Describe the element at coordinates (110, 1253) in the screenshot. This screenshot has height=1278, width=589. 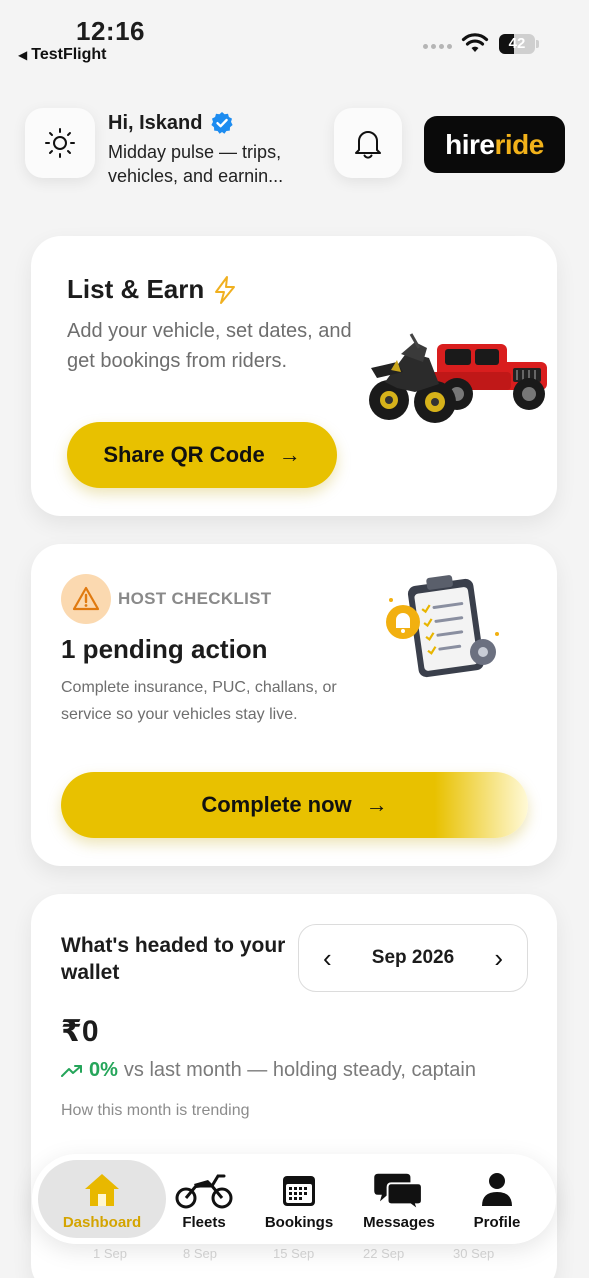
I see `x-tick: 1 Sep` at that location.